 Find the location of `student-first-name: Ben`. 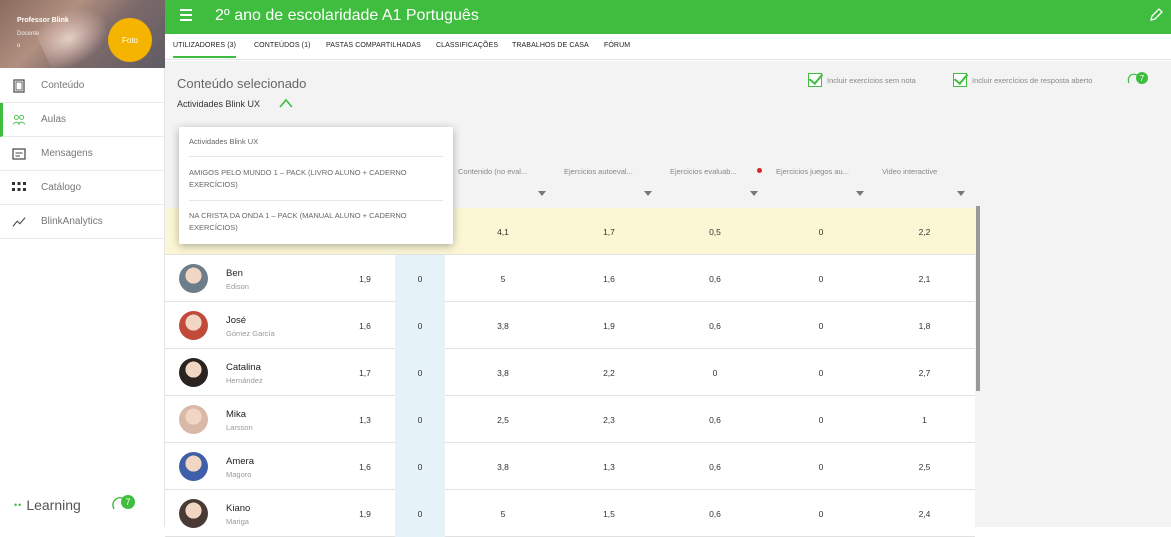

student-first-name: Ben is located at coordinates (234, 273).